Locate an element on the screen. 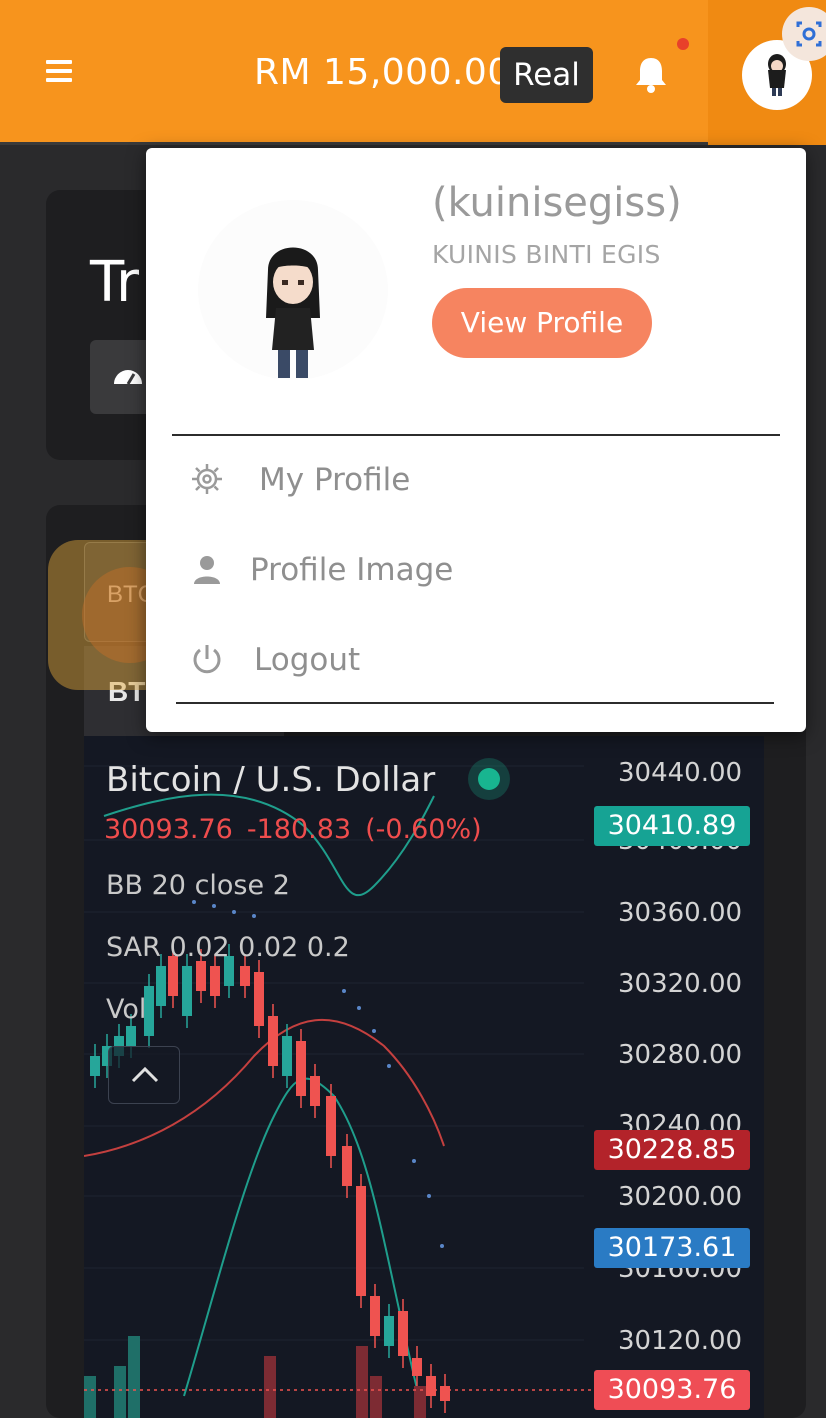  axis-tick-label: 30440.00 is located at coordinates (680, 773).